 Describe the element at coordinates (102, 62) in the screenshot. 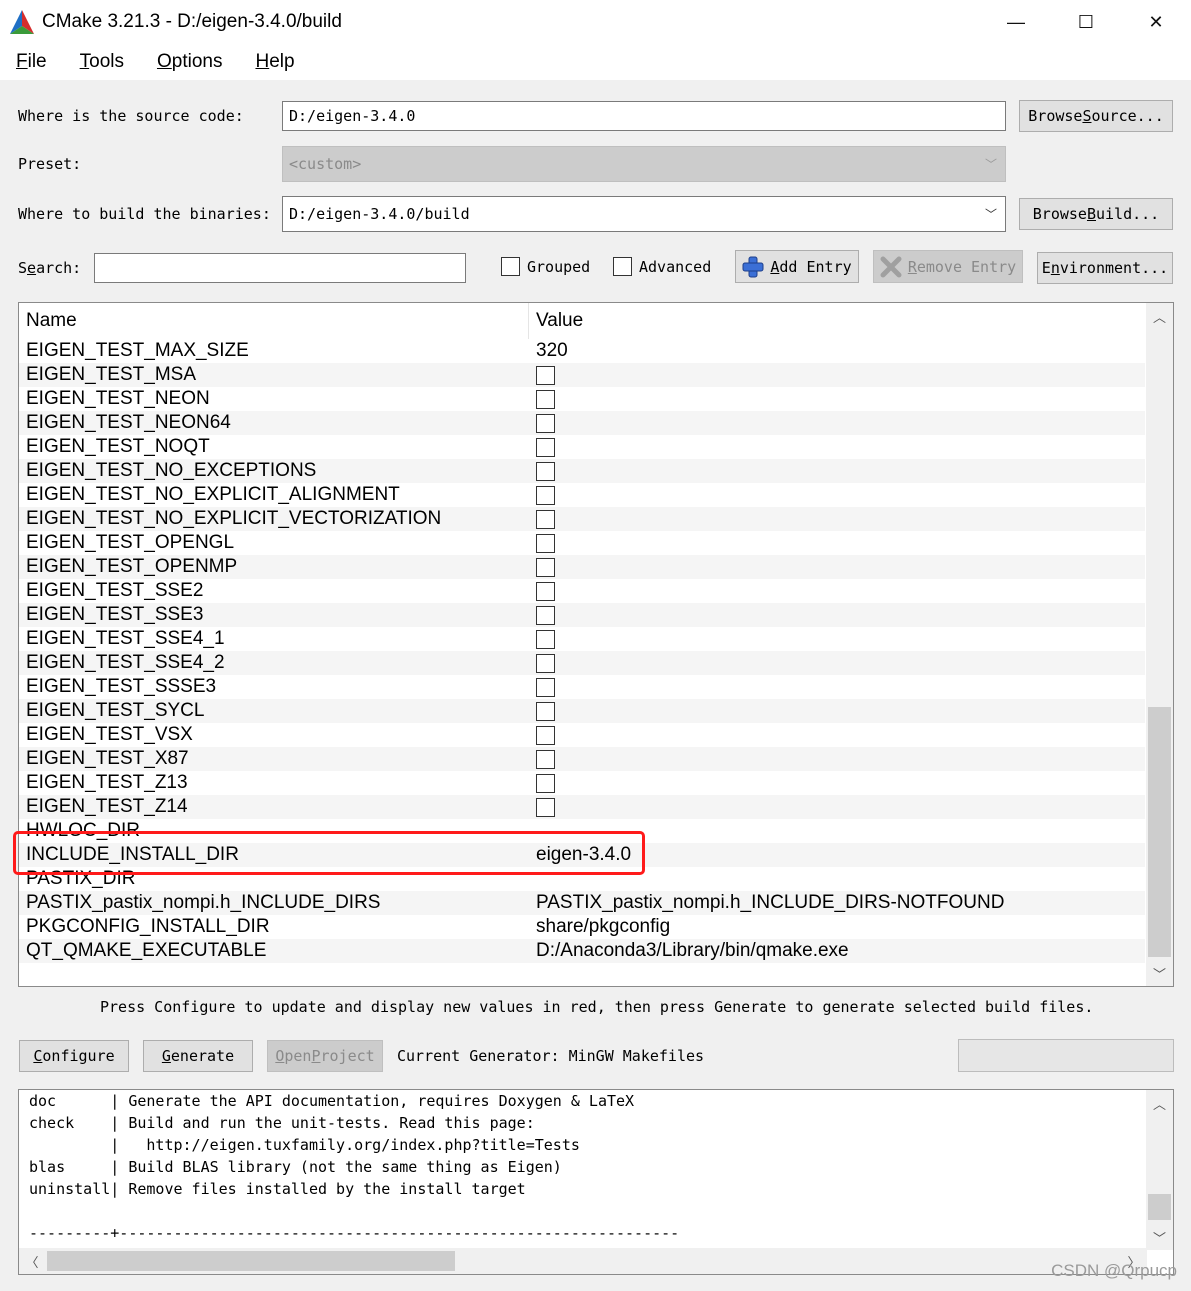

I see `menu-tools: Tools` at that location.